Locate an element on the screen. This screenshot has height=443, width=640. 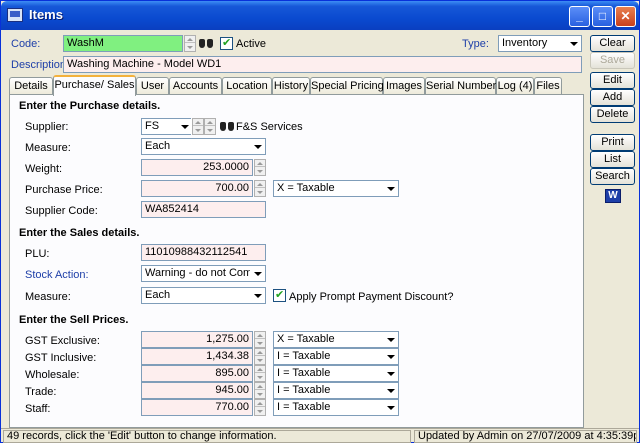
purchase-price-input: 700.00 is located at coordinates (197, 188).